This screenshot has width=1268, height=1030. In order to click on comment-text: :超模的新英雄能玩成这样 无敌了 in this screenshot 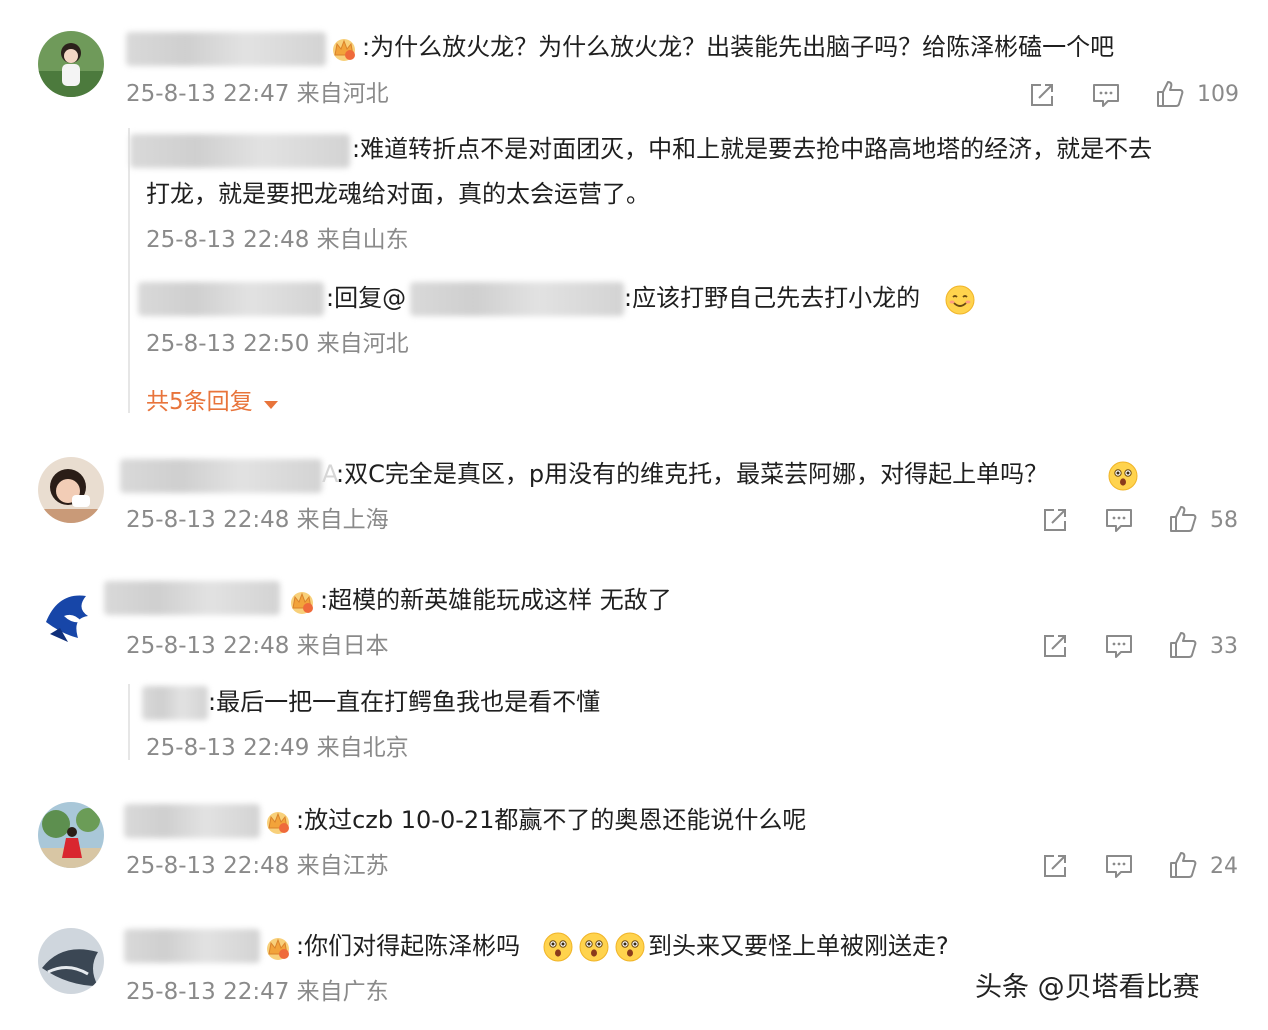, I will do `click(496, 600)`.